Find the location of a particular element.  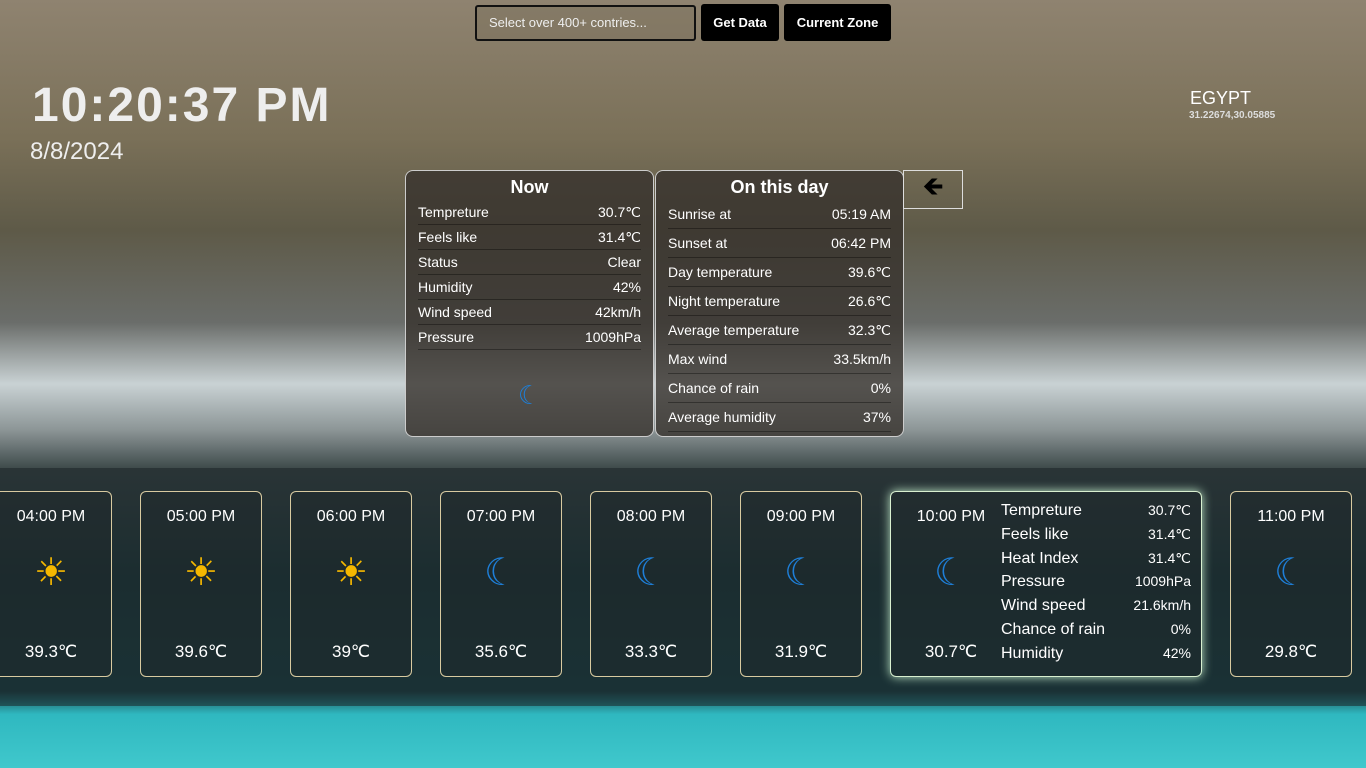

detail-row: Tempreture 30.7℃ is located at coordinates (1096, 514).